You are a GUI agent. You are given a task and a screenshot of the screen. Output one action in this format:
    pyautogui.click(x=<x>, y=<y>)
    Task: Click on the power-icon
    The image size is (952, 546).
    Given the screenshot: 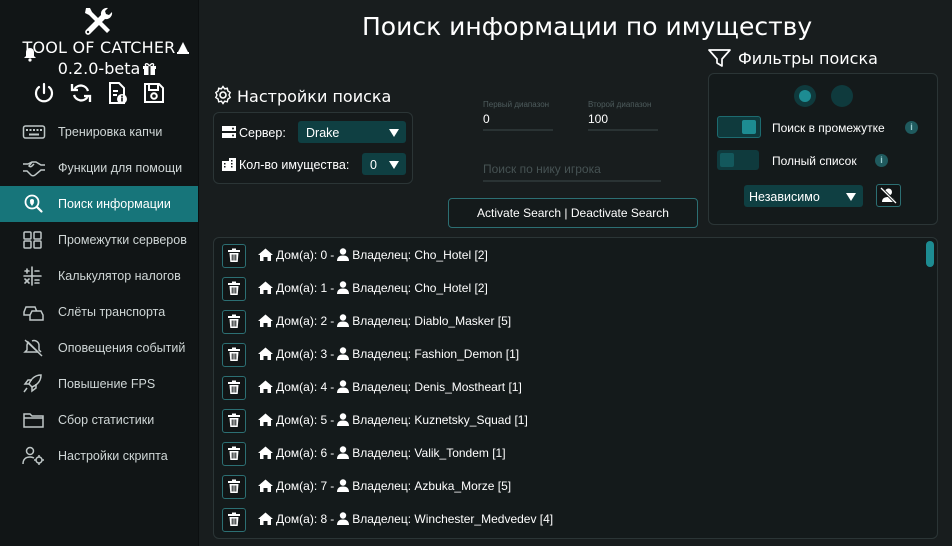 What is the action you would take?
    pyautogui.click(x=44, y=93)
    